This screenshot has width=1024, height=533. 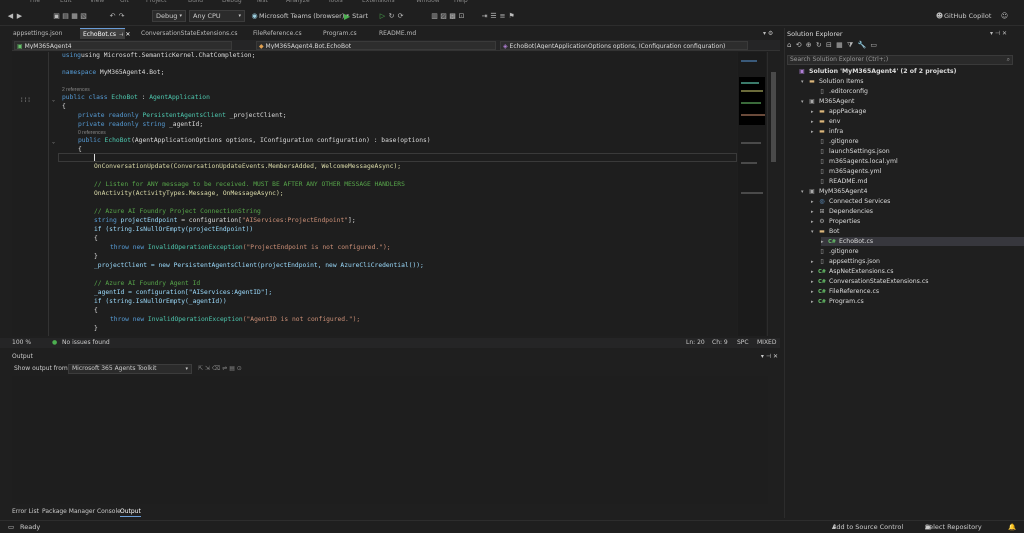 What do you see at coordinates (511, 16) in the screenshot?
I see `bookmark-flag-icon: ⚑` at bounding box center [511, 16].